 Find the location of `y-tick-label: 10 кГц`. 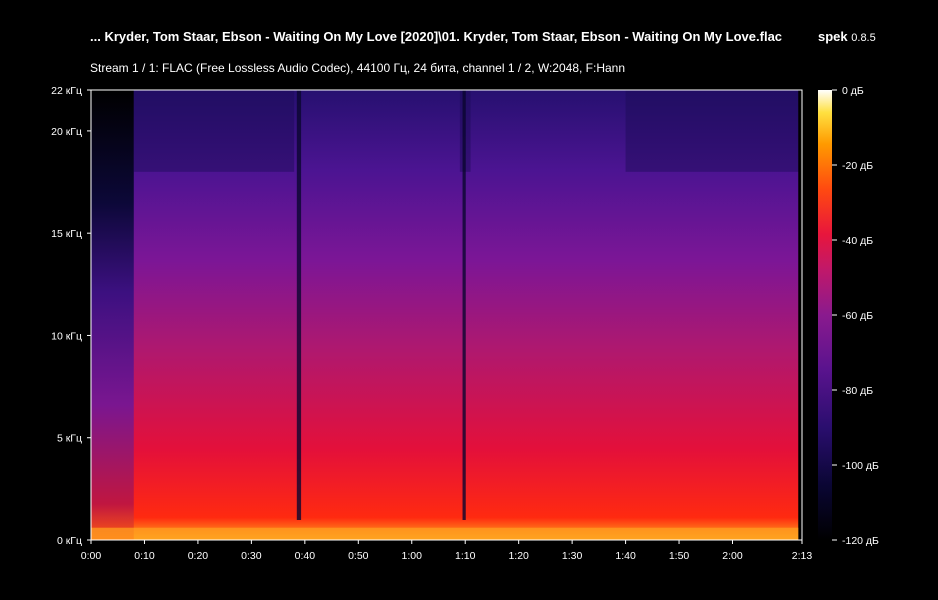

y-tick-label: 10 кГц is located at coordinates (66, 336).